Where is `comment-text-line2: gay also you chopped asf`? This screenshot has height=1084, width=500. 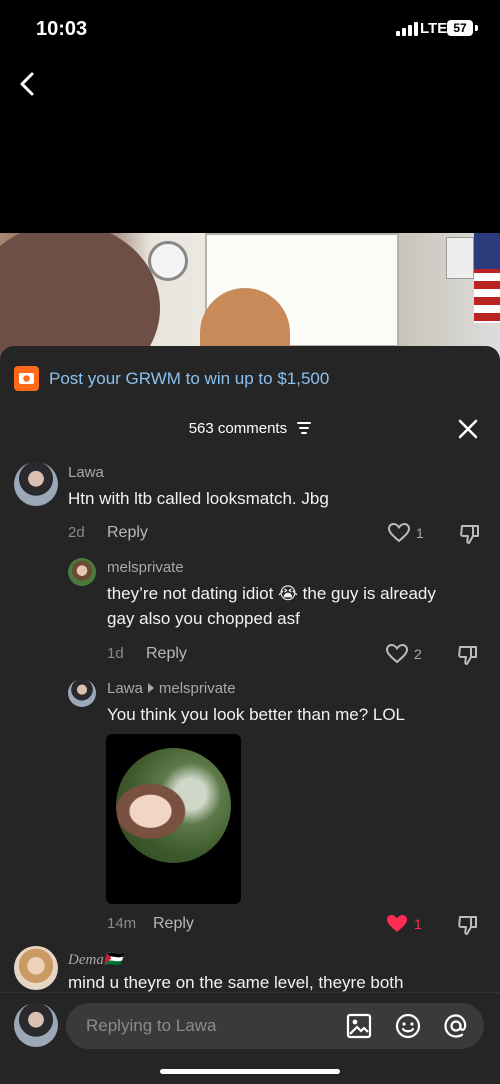 comment-text-line2: gay also you chopped asf is located at coordinates (203, 618).